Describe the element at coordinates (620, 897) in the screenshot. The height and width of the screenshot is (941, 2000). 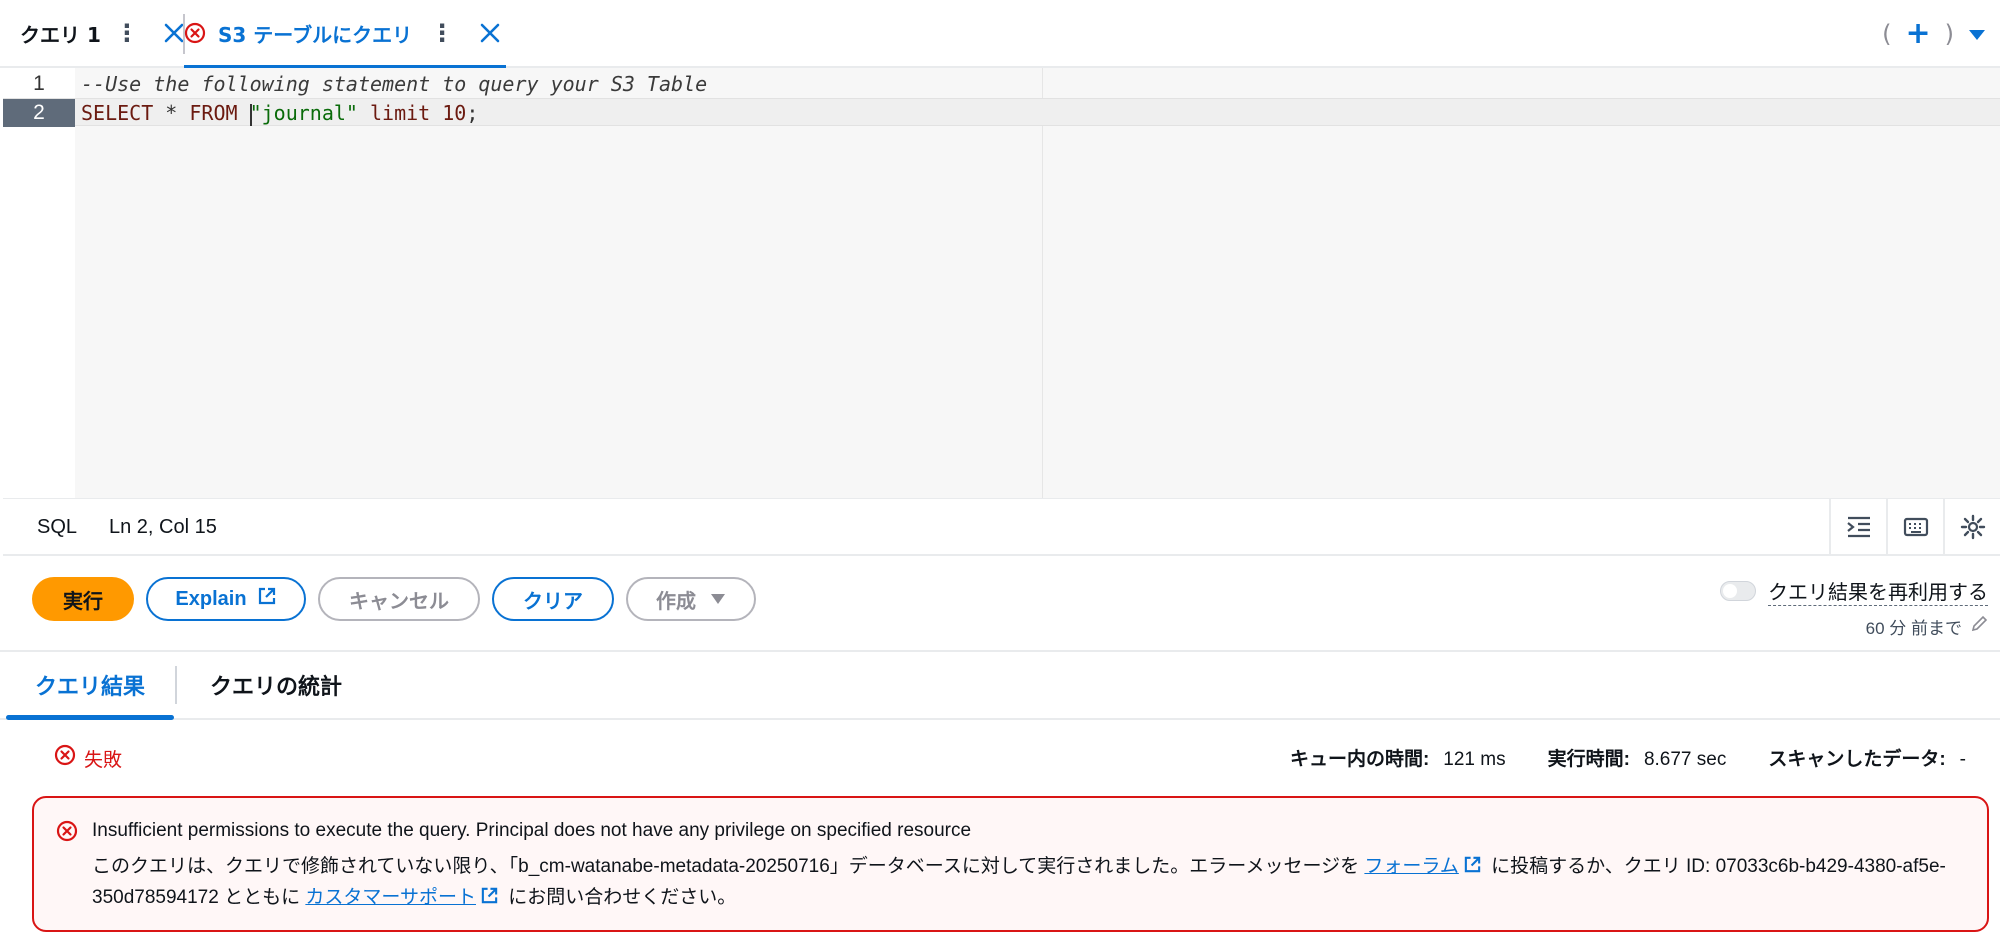
I see `error-body-text: にお問い合わせください。` at that location.